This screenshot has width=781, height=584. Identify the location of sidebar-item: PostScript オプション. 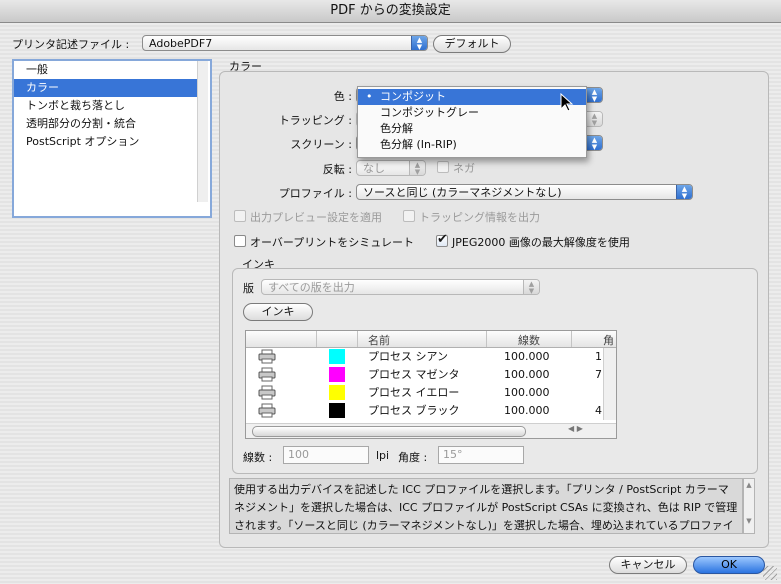
(106, 142).